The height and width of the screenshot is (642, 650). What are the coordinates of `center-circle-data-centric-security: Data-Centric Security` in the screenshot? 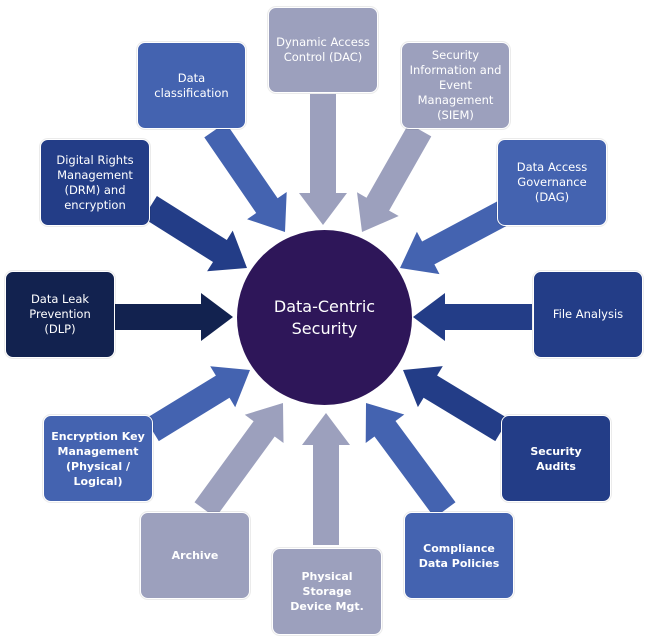 It's located at (324, 317).